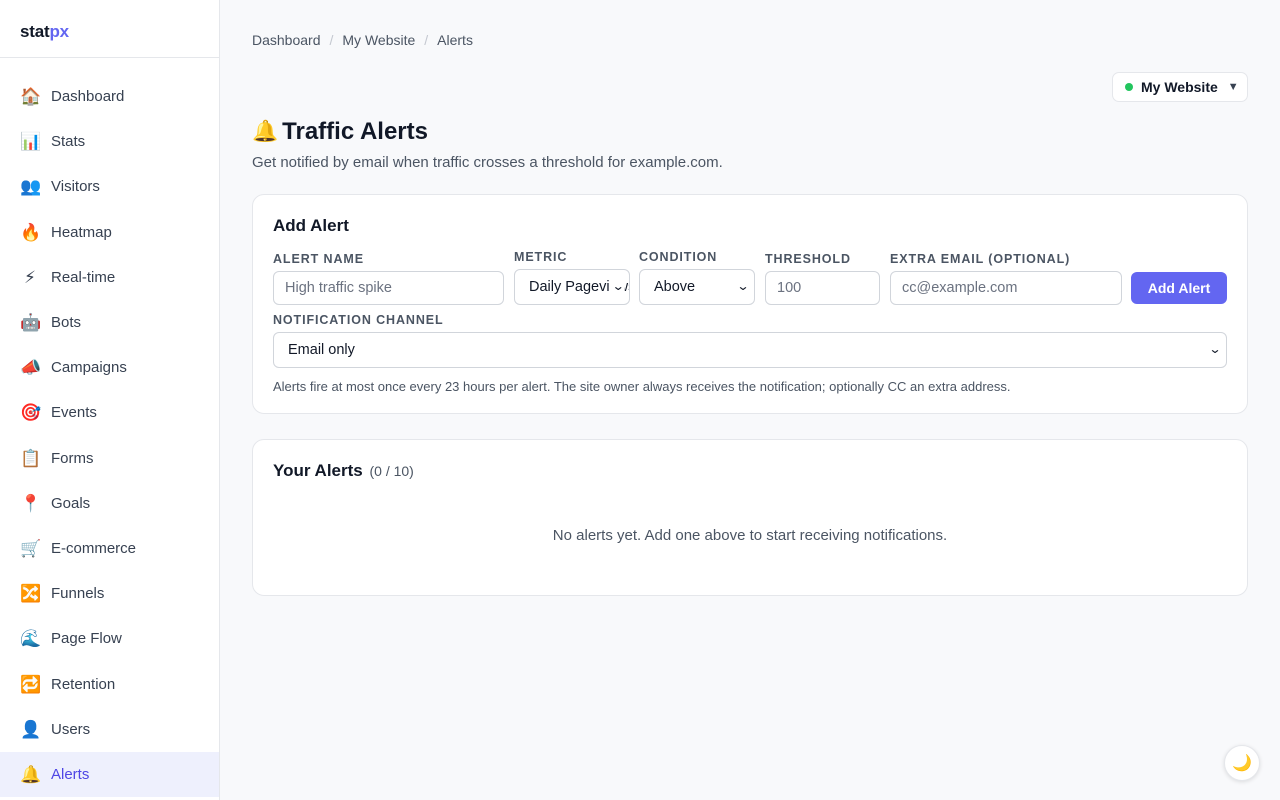  Describe the element at coordinates (455, 40) in the screenshot. I see `breadcrumb-current: Alerts` at that location.